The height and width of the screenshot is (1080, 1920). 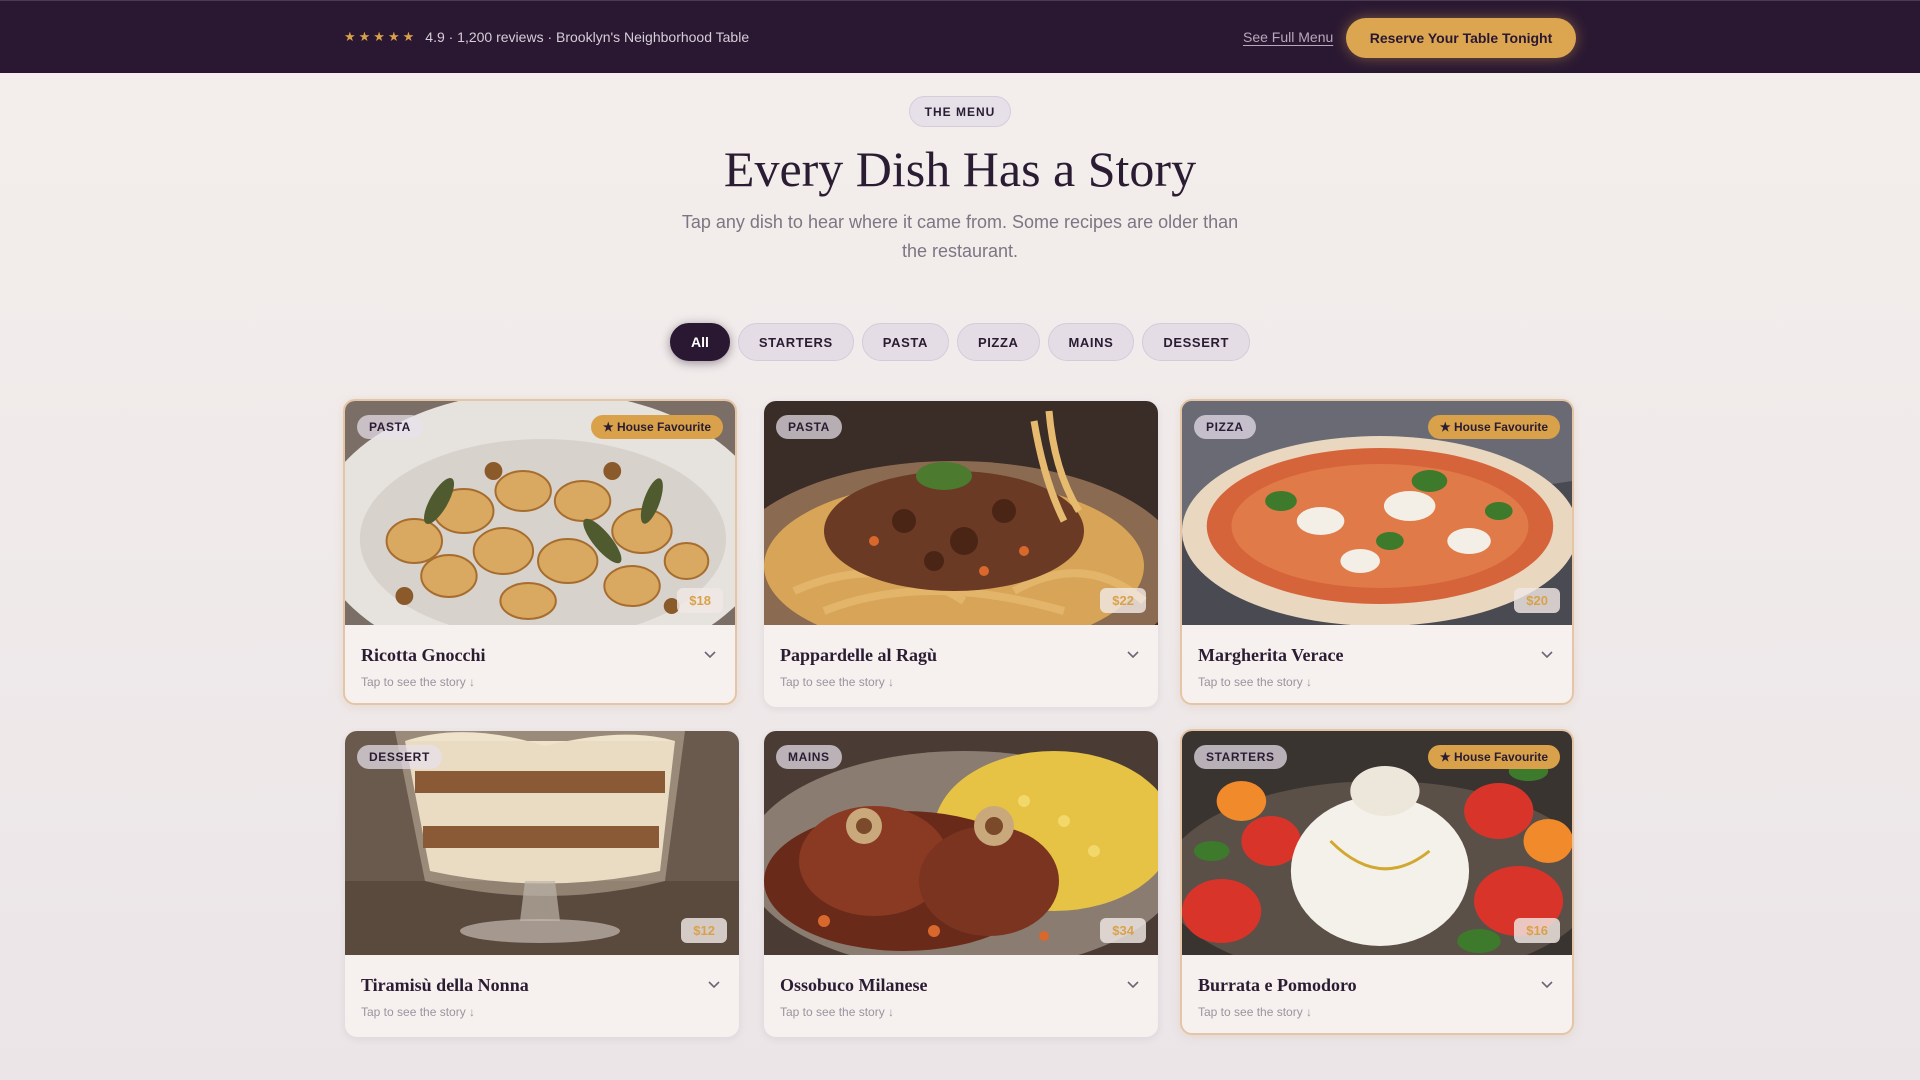 What do you see at coordinates (1196, 342) in the screenshot?
I see `filter-dessert: DESSERT` at bounding box center [1196, 342].